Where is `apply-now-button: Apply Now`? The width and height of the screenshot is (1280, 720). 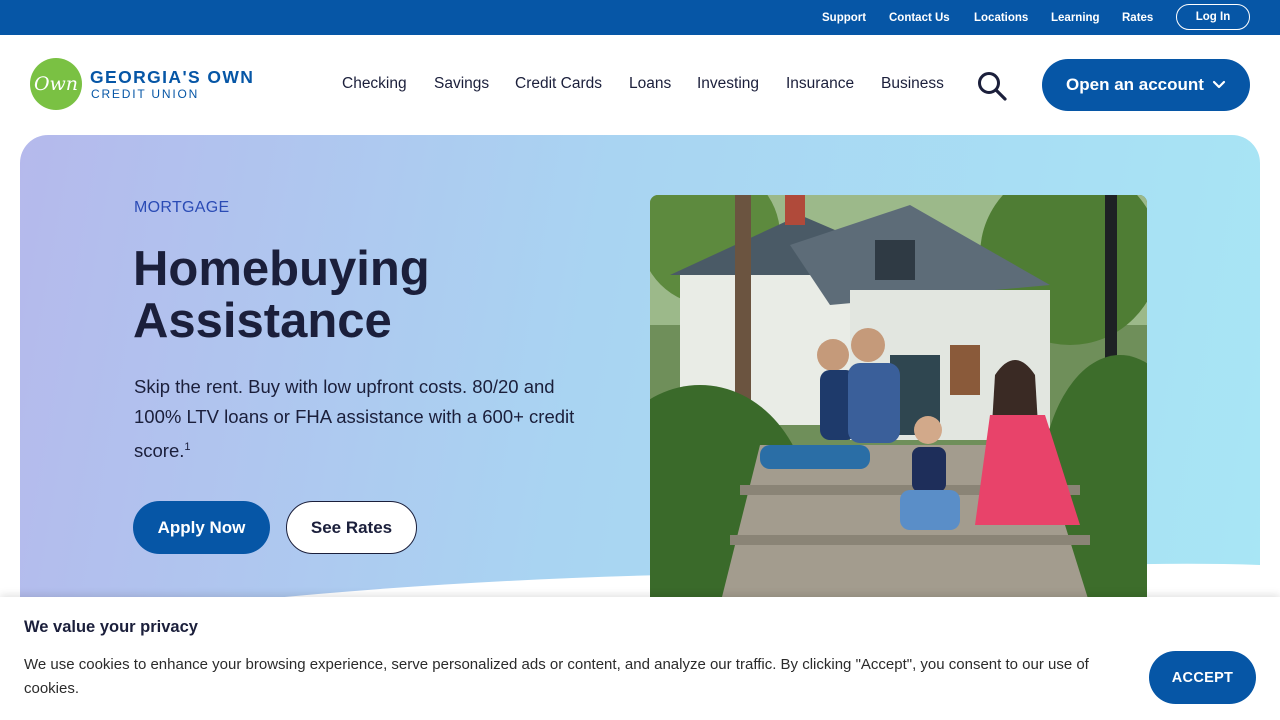 apply-now-button: Apply Now is located at coordinates (201, 527).